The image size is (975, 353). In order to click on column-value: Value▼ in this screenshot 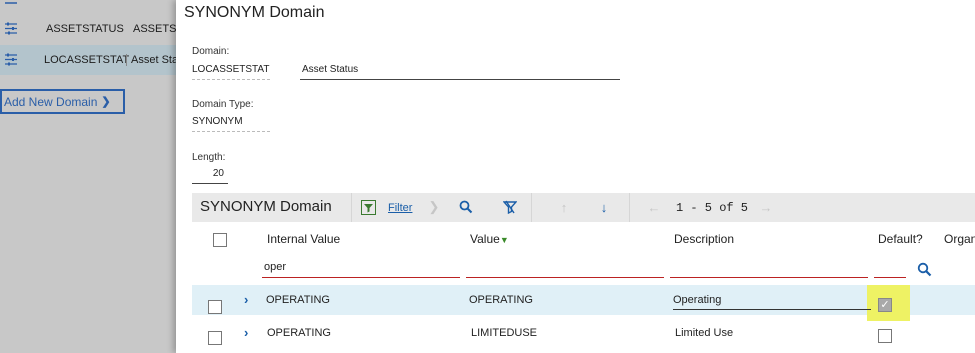, I will do `click(489, 239)`.